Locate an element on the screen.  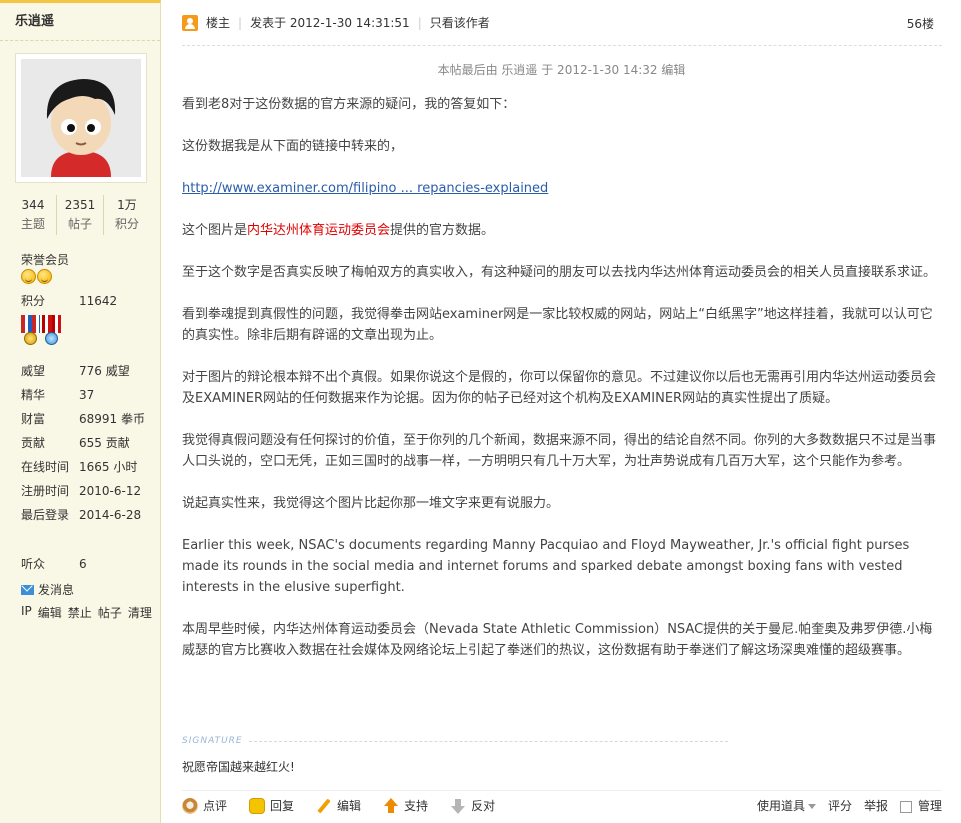
author-icon is located at coordinates (190, 22).